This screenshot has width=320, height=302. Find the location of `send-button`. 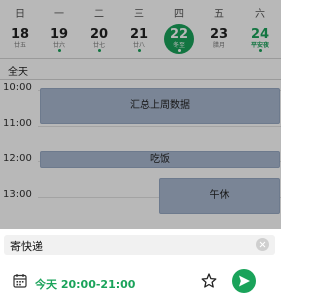

send-button is located at coordinates (244, 281).